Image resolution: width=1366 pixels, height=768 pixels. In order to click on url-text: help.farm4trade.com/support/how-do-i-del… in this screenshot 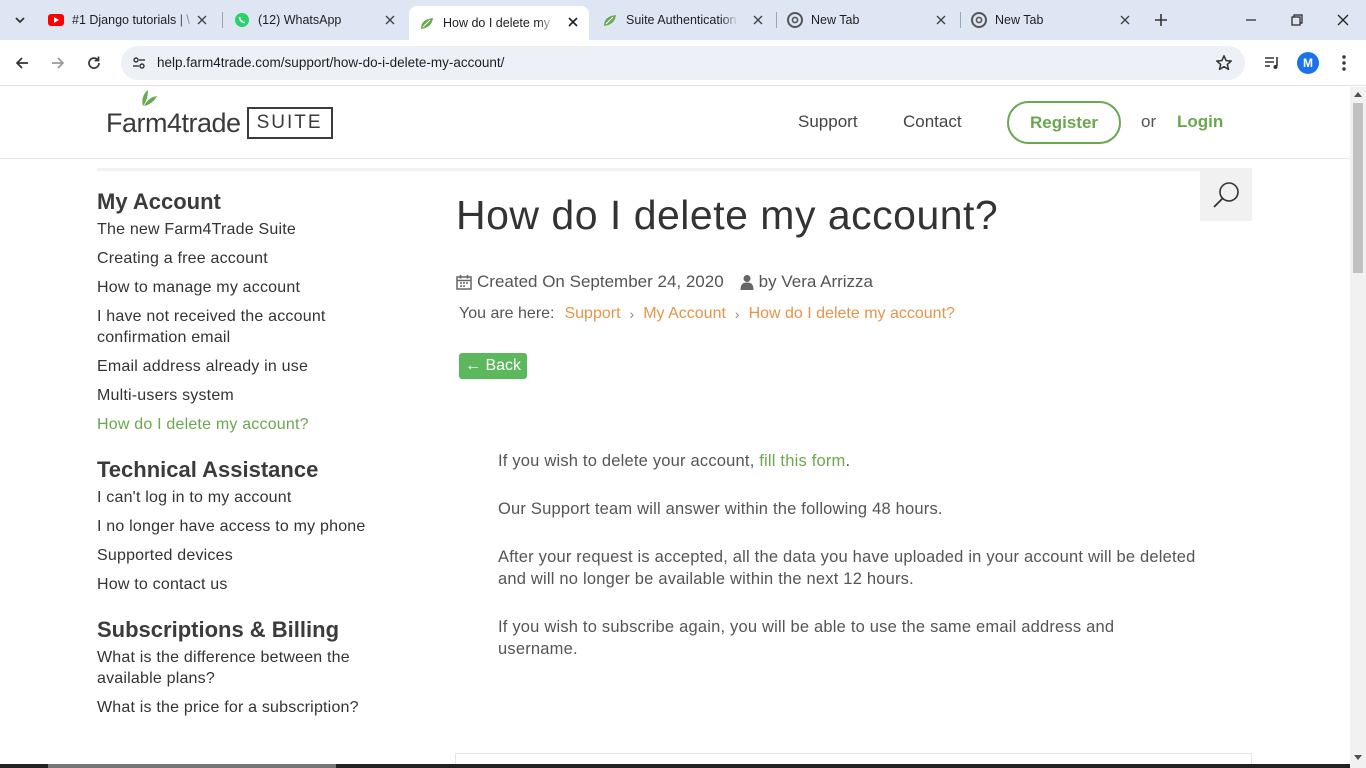, I will do `click(330, 62)`.